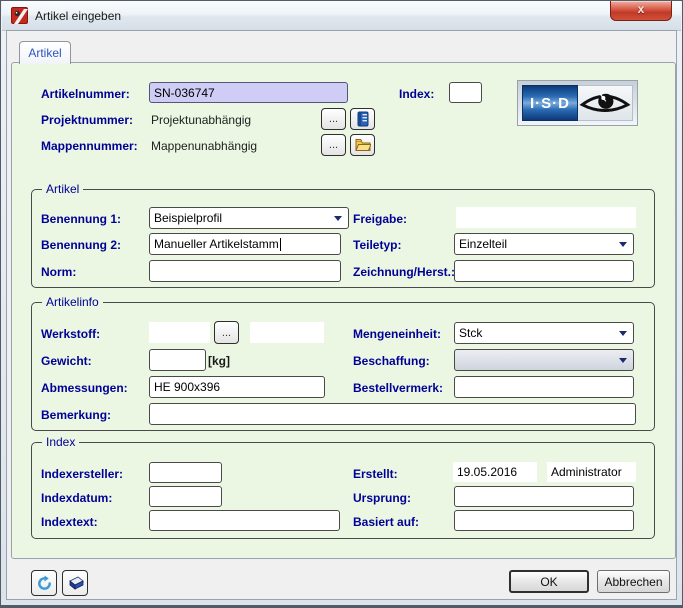 The width and height of the screenshot is (683, 608). Describe the element at coordinates (63, 189) in the screenshot. I see `group-artikel-title: Artikel` at that location.